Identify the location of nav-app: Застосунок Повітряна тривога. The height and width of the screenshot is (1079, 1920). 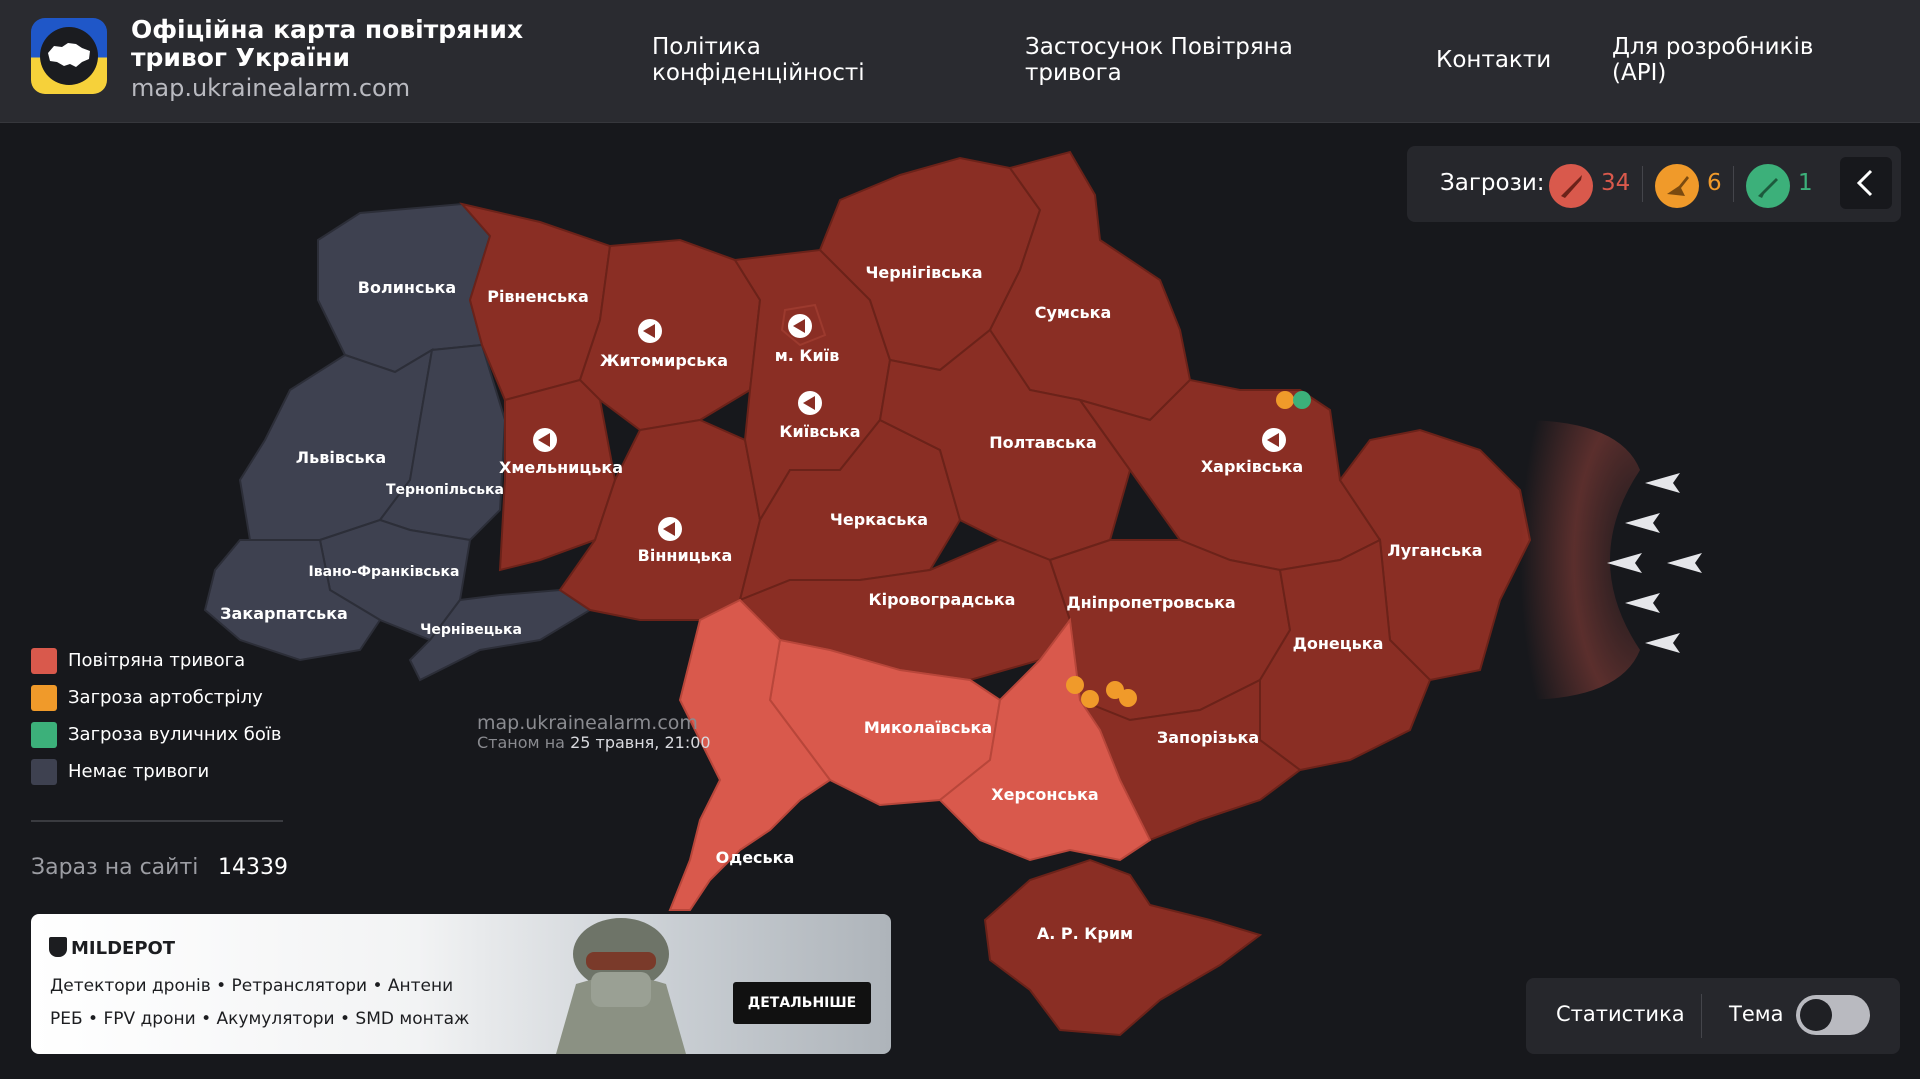
(1170, 60).